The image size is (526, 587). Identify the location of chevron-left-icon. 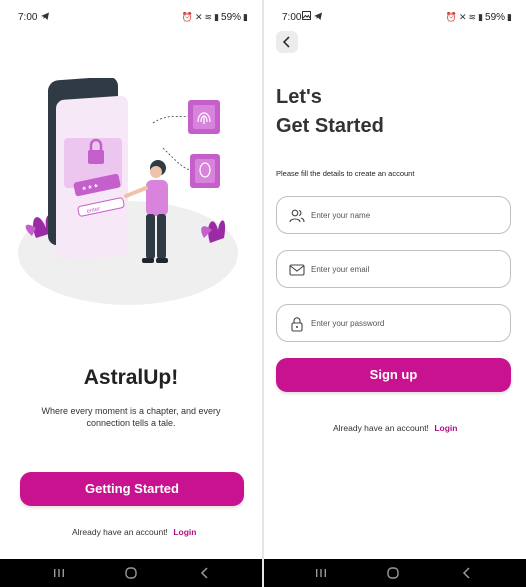
(286, 42).